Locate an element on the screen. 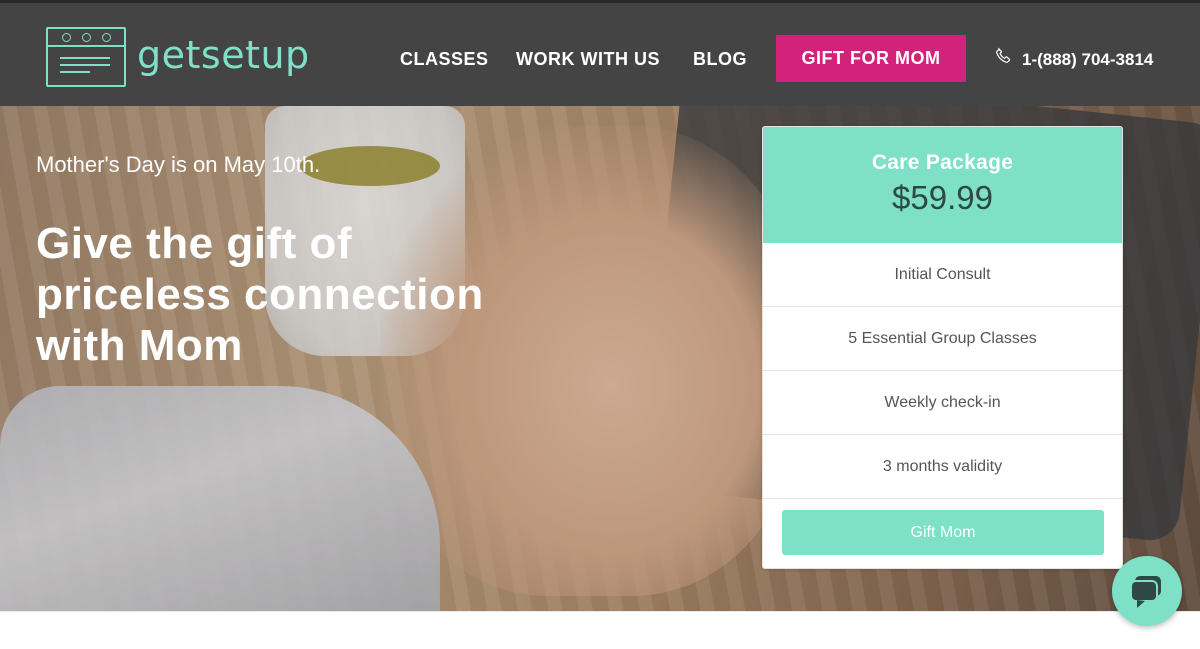 This screenshot has height=649, width=1200. card-header: Care Package $59.99 is located at coordinates (942, 185).